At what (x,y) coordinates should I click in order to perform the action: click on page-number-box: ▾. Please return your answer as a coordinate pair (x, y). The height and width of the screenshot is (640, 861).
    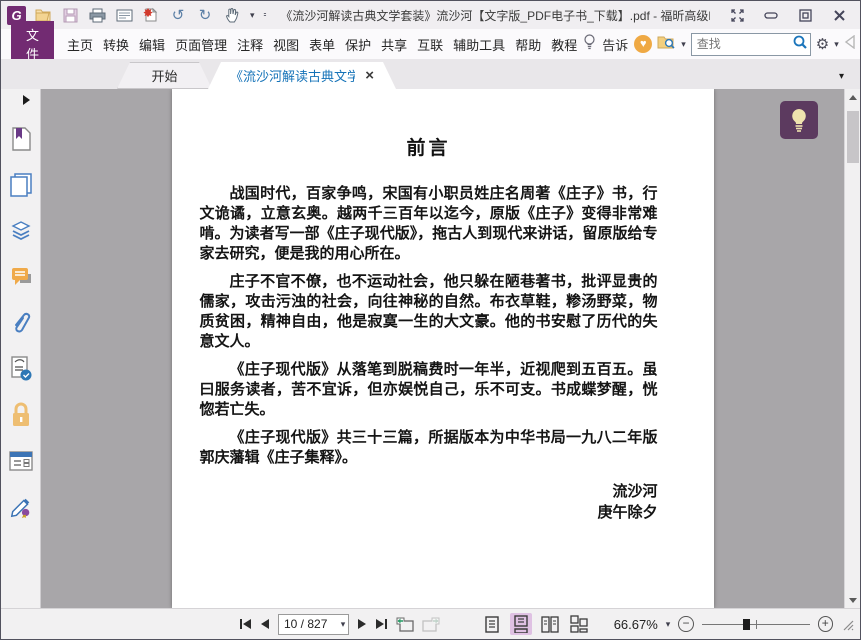
    Looking at the image, I should click on (314, 624).